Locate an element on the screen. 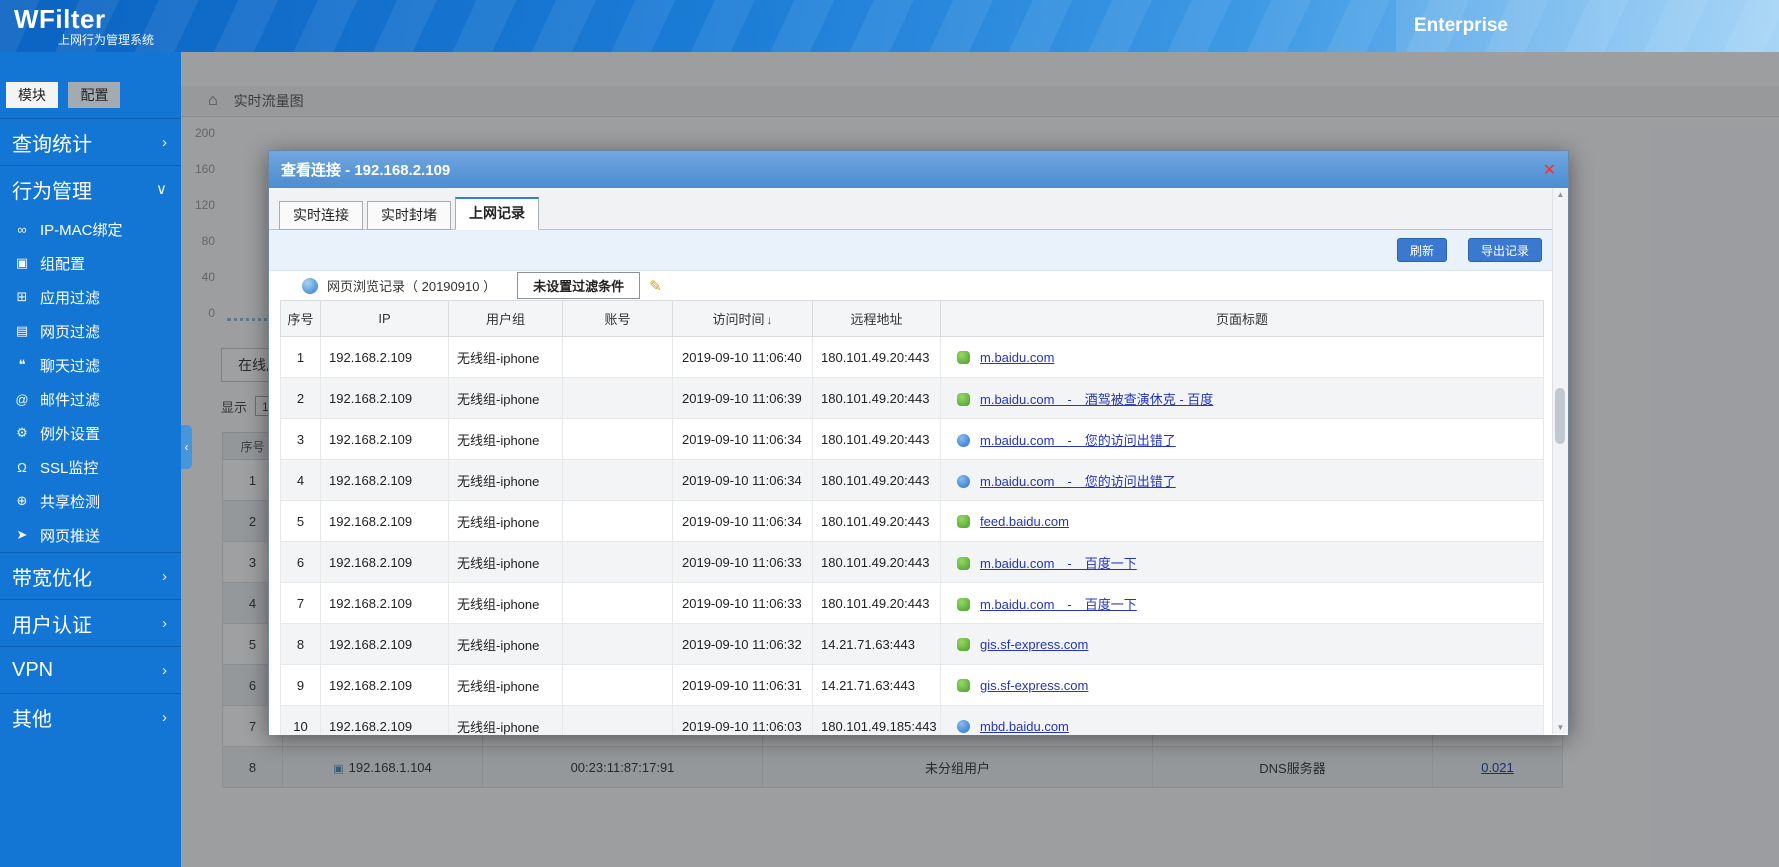 The width and height of the screenshot is (1779, 867). cell-visit-time: 2019-09-10 11:06:32 is located at coordinates (742, 644).